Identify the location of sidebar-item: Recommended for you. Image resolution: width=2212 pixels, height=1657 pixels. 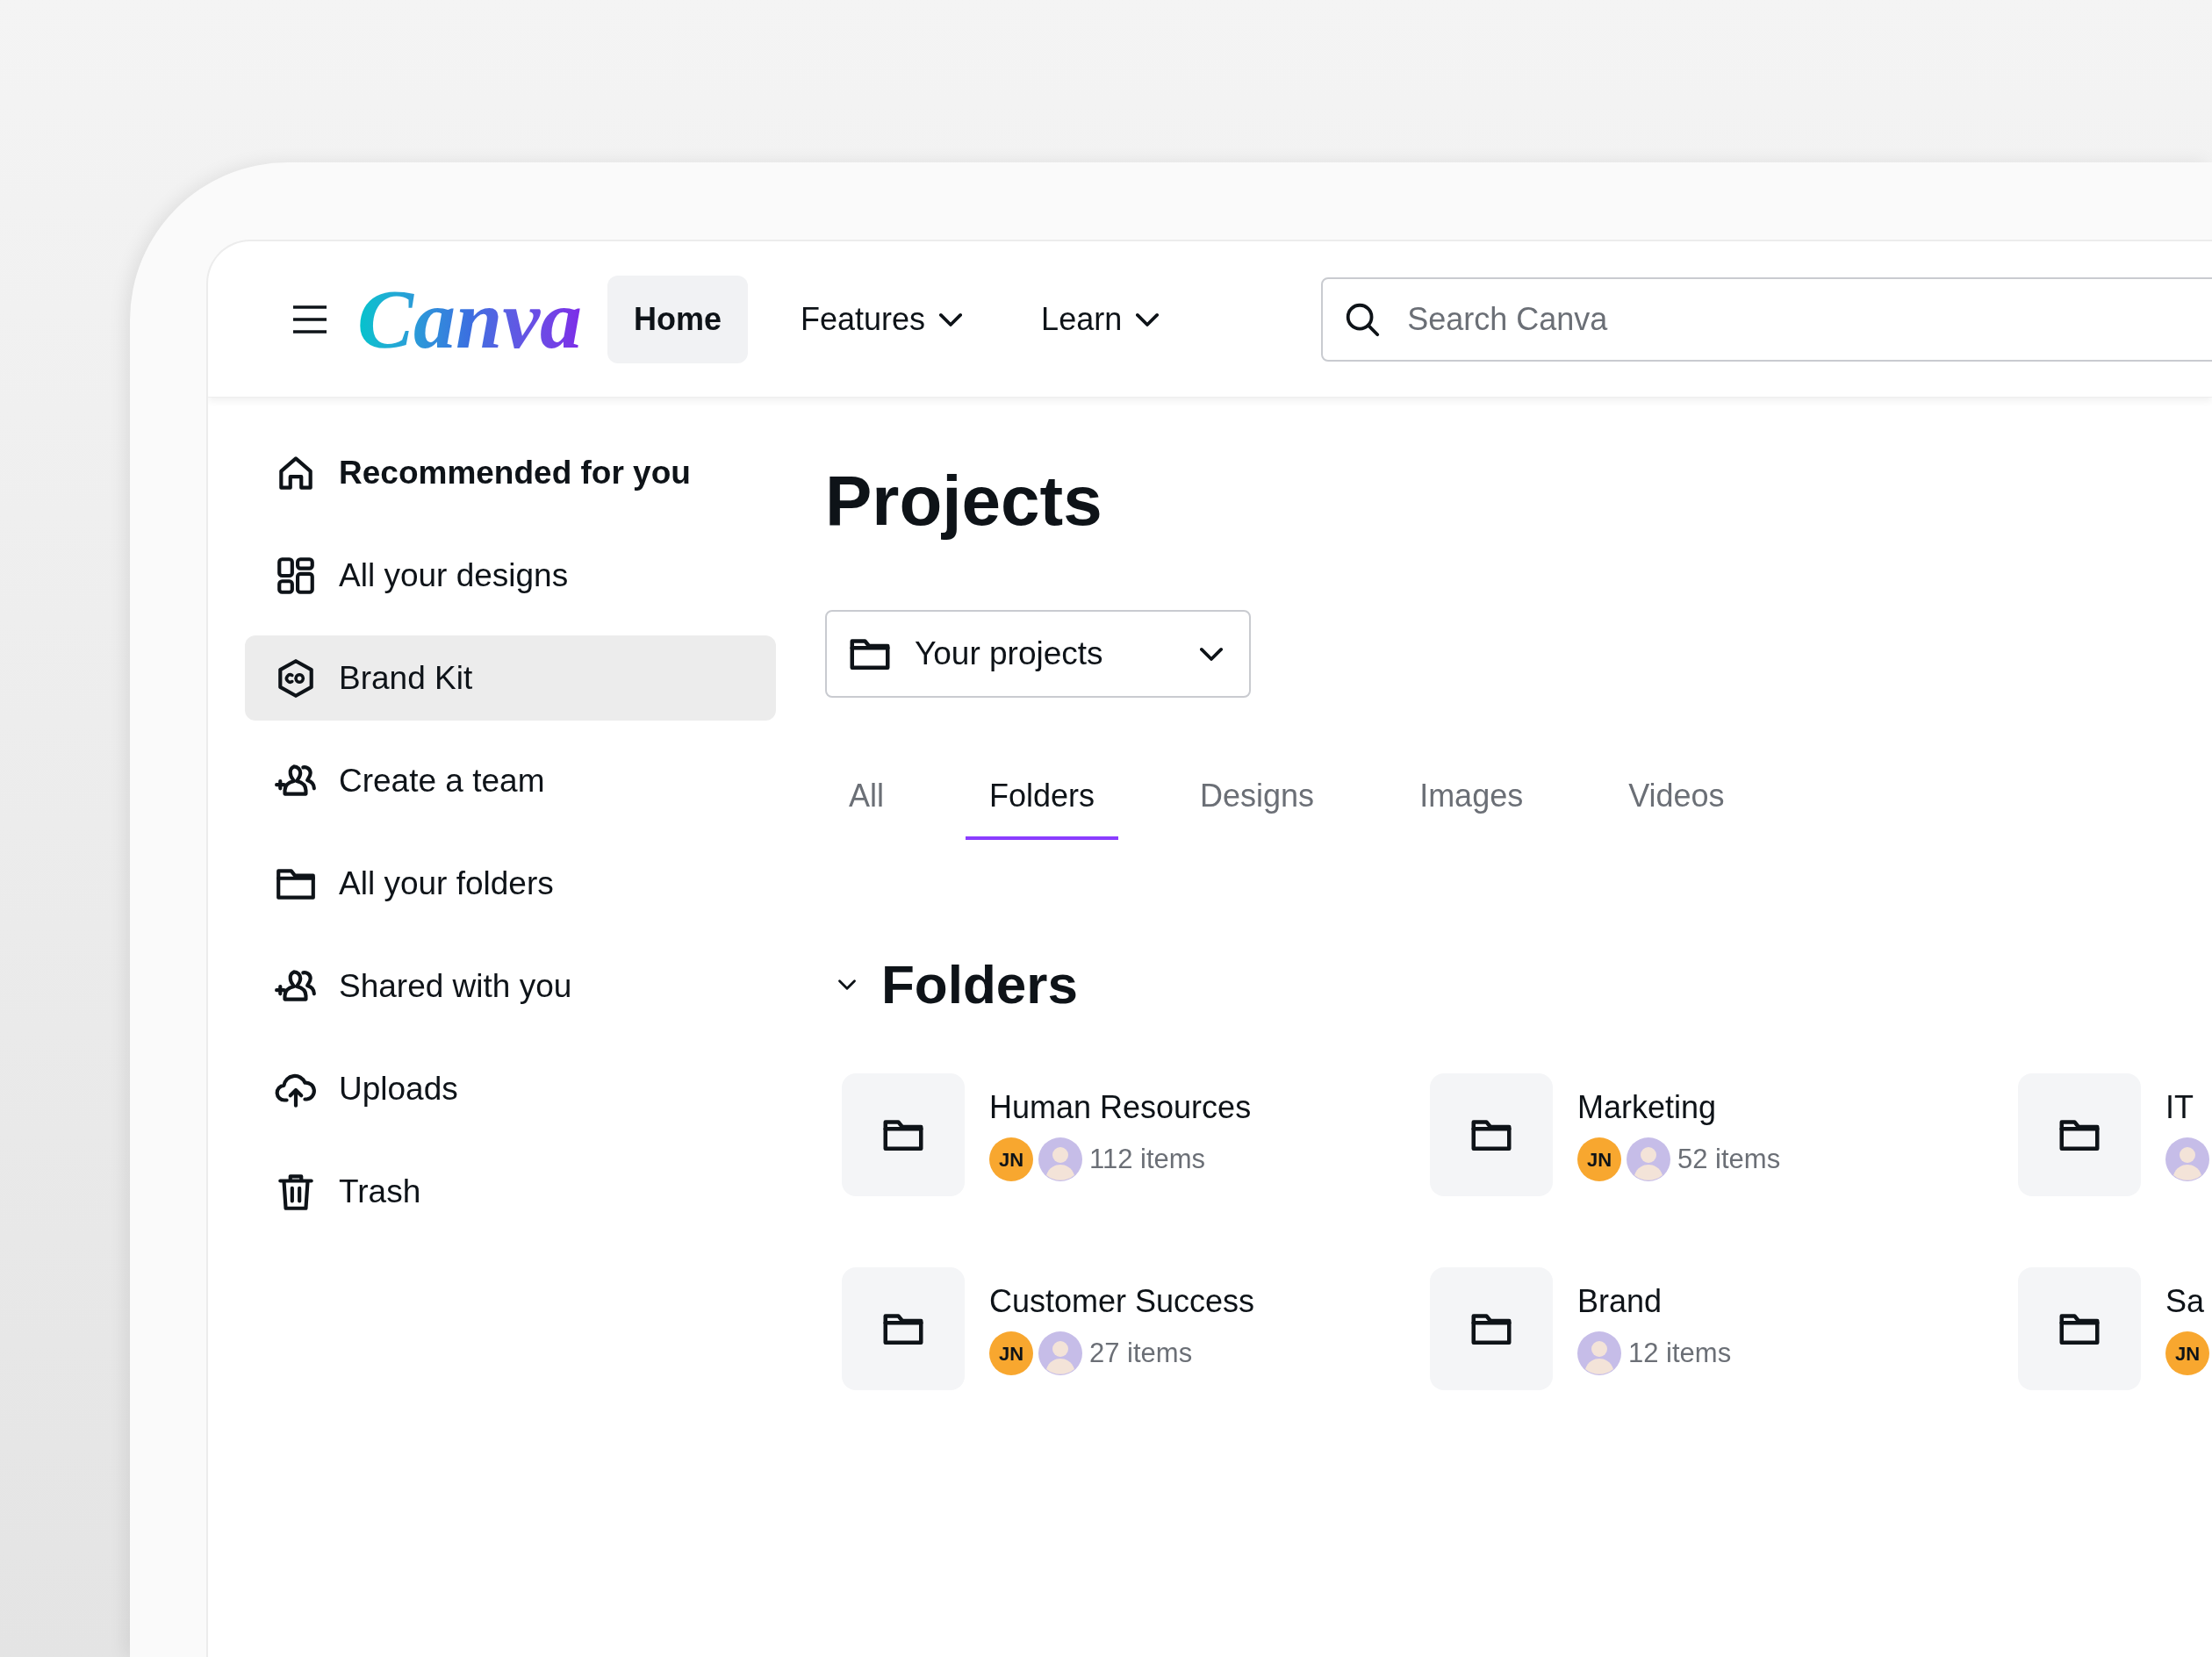
(511, 473).